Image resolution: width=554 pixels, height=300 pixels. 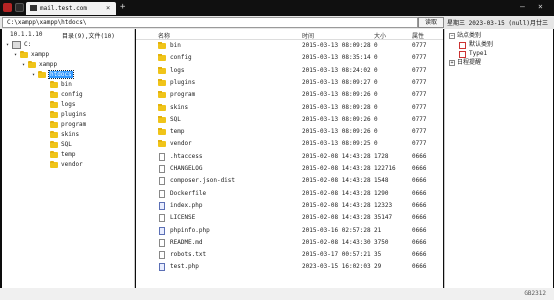 What do you see at coordinates (66, 95) in the screenshot?
I see `tree-node: config` at bounding box center [66, 95].